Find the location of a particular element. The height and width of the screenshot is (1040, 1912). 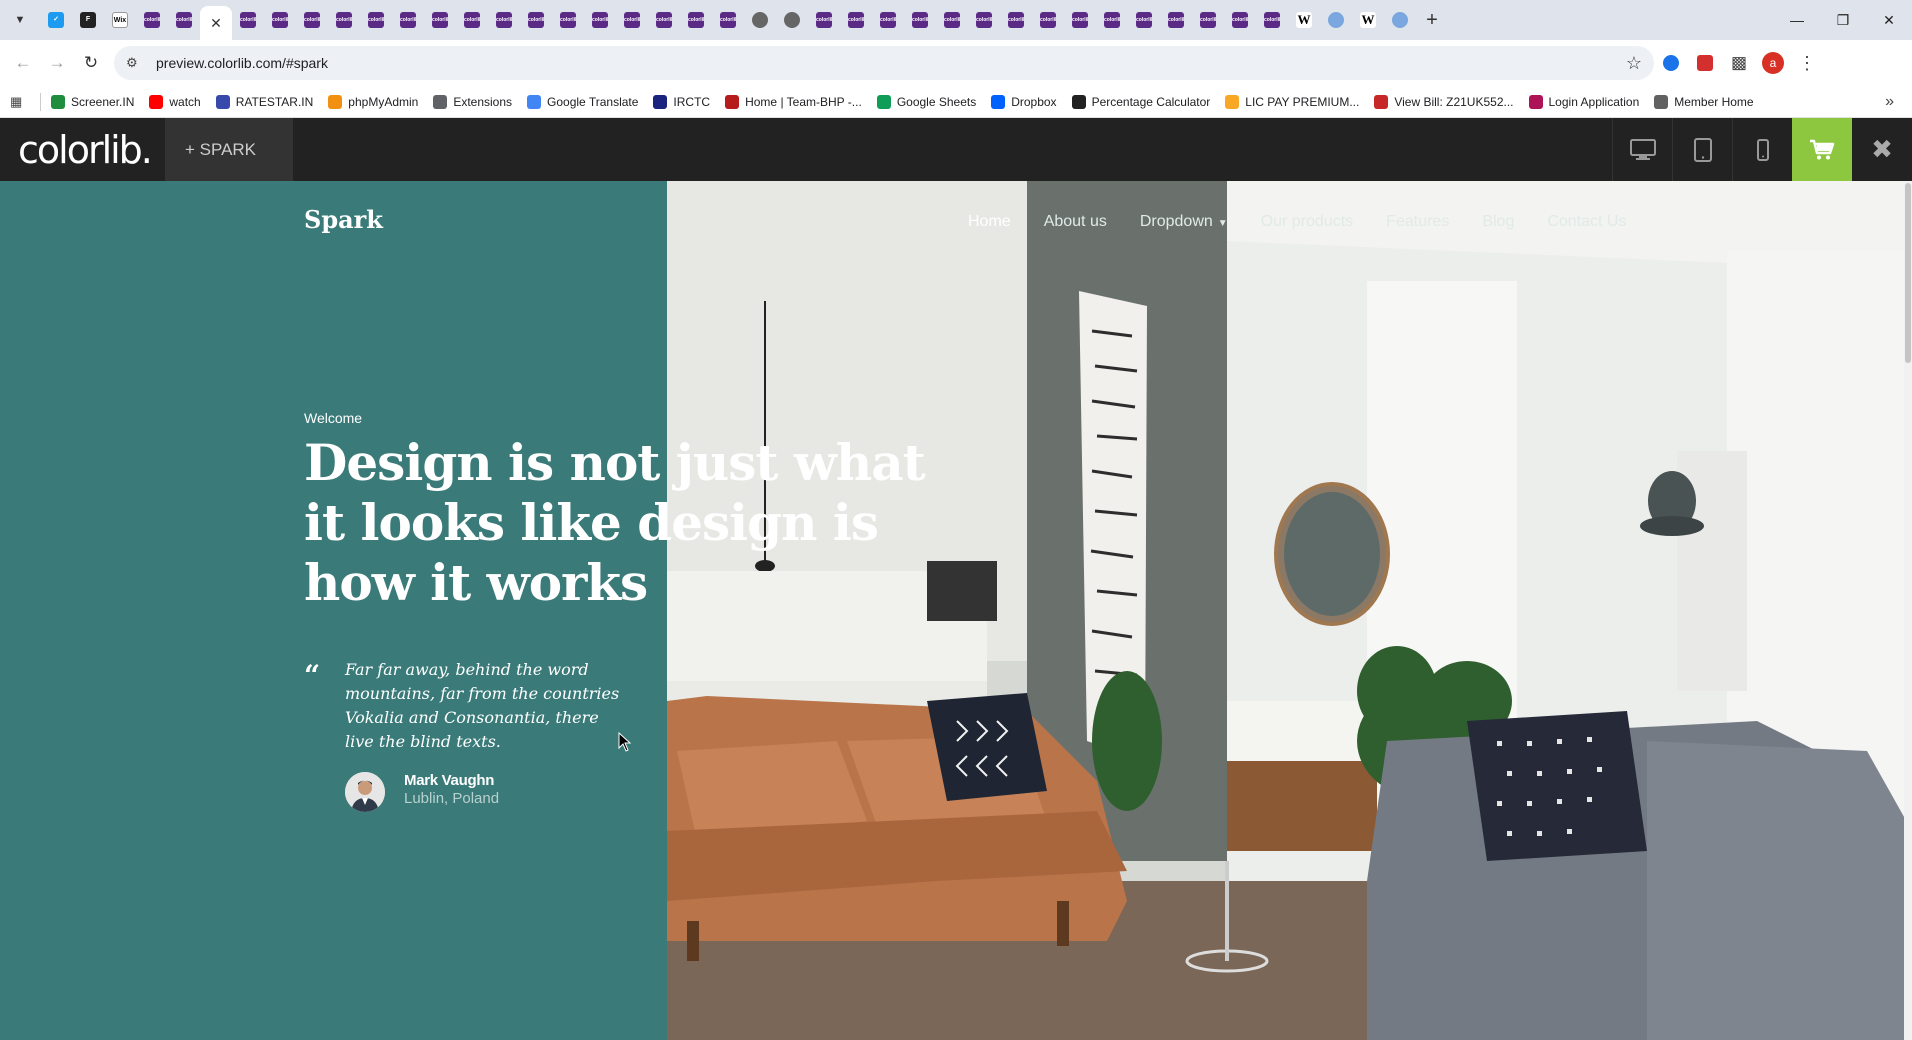

author-name: Mark Vaughn is located at coordinates (449, 780).